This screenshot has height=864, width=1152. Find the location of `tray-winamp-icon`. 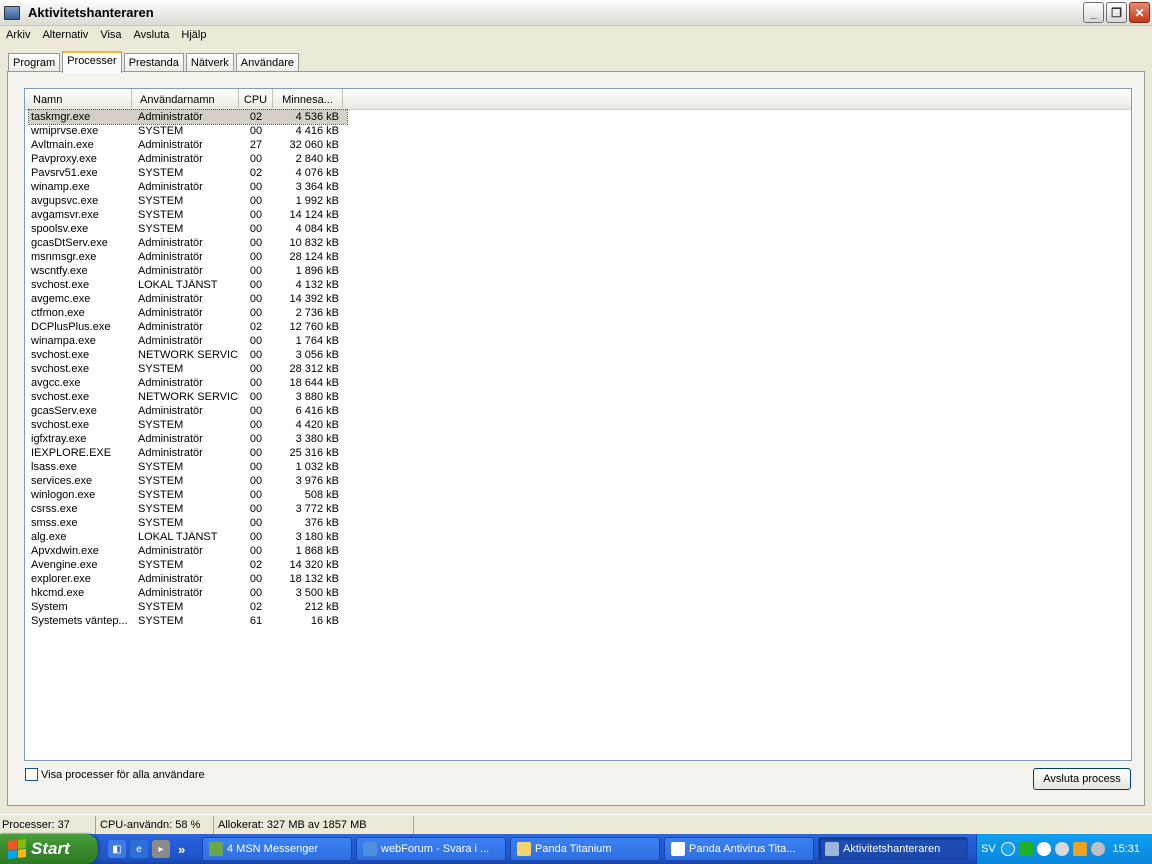

tray-winamp-icon is located at coordinates (1080, 849).